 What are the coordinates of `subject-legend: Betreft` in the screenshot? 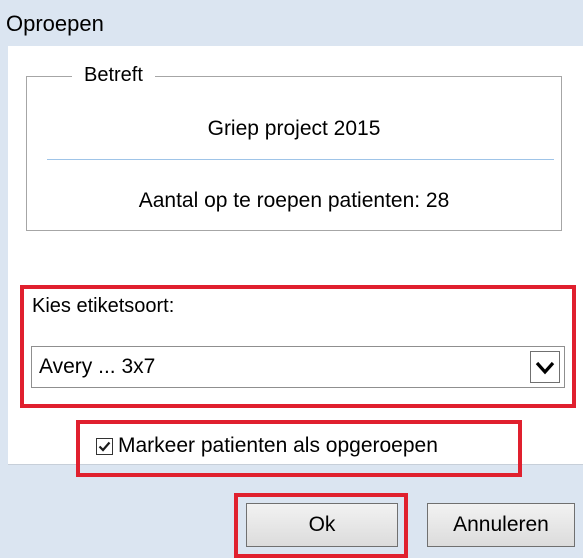 It's located at (113, 75).